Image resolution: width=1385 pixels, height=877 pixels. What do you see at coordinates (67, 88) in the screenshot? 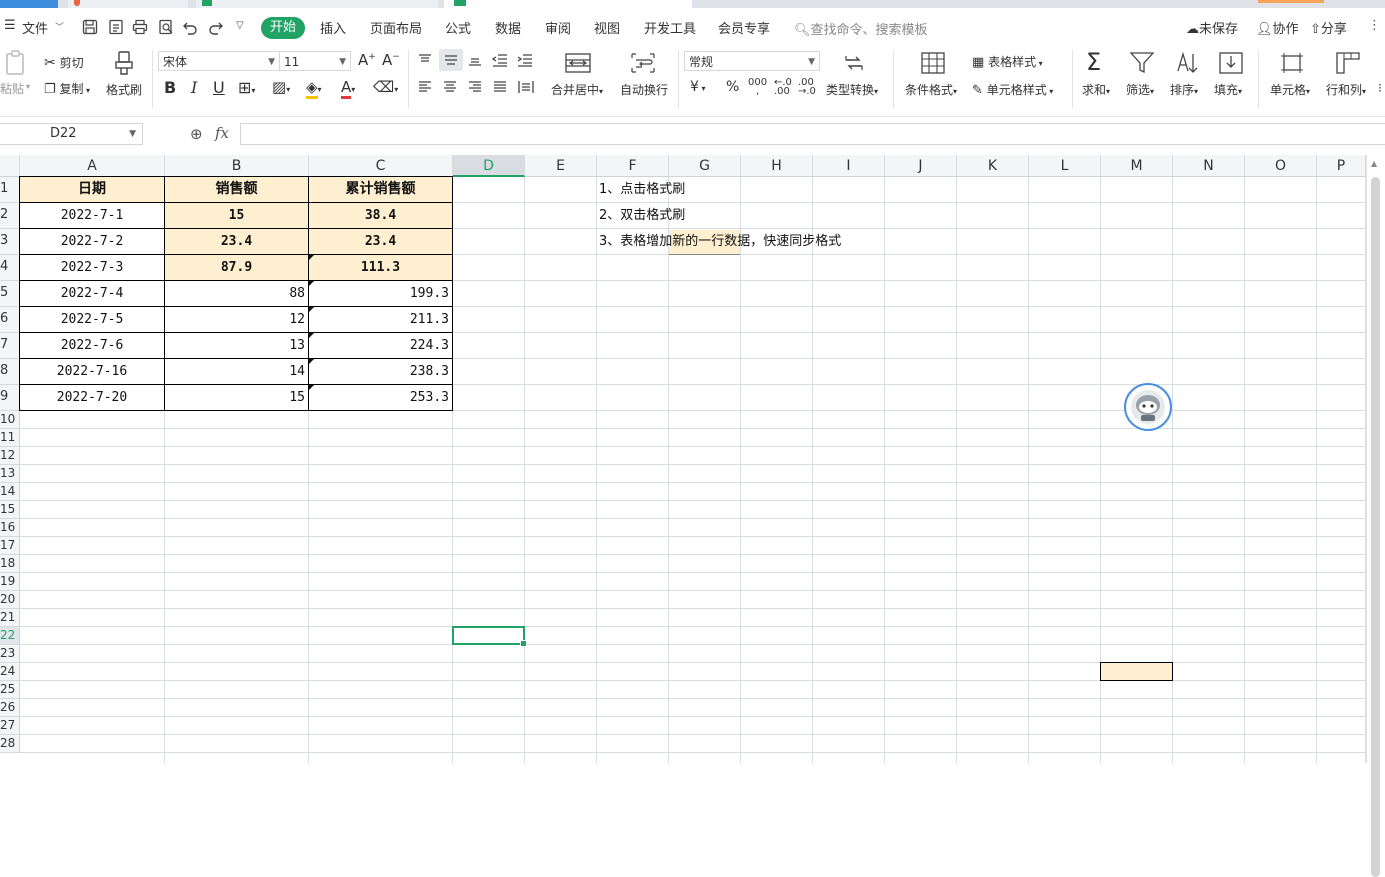
I see `copy-button: ❐ 复制 ▾` at bounding box center [67, 88].